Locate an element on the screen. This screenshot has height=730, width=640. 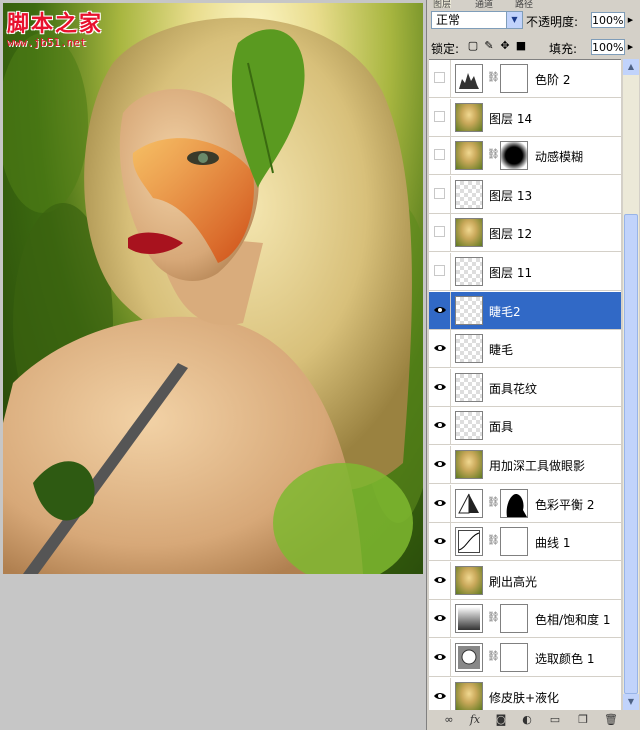
layer-row: ⛓ 曲线 1 is located at coordinates (525, 542).